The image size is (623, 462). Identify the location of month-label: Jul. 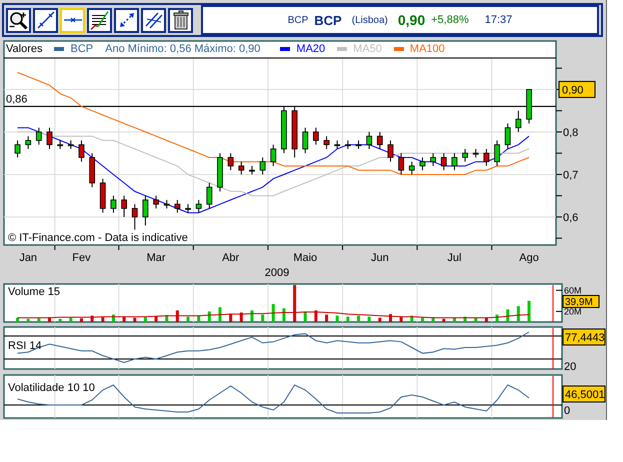
(454, 258).